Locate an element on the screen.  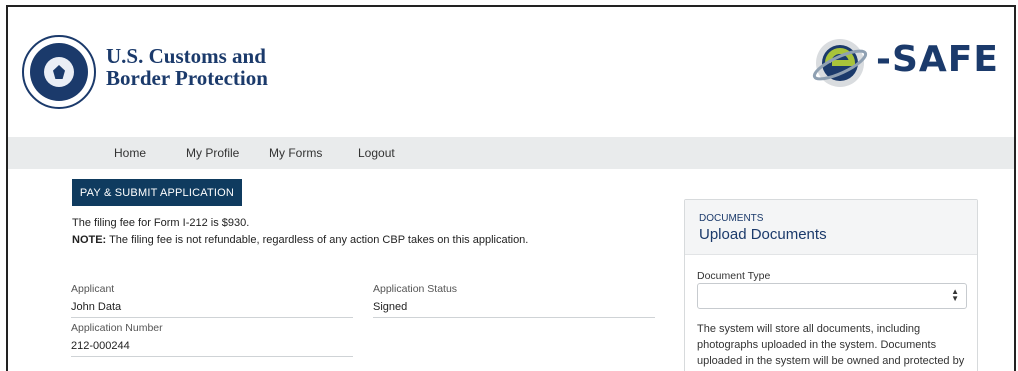
documents-kicker: DOCUMENTS is located at coordinates (731, 218).